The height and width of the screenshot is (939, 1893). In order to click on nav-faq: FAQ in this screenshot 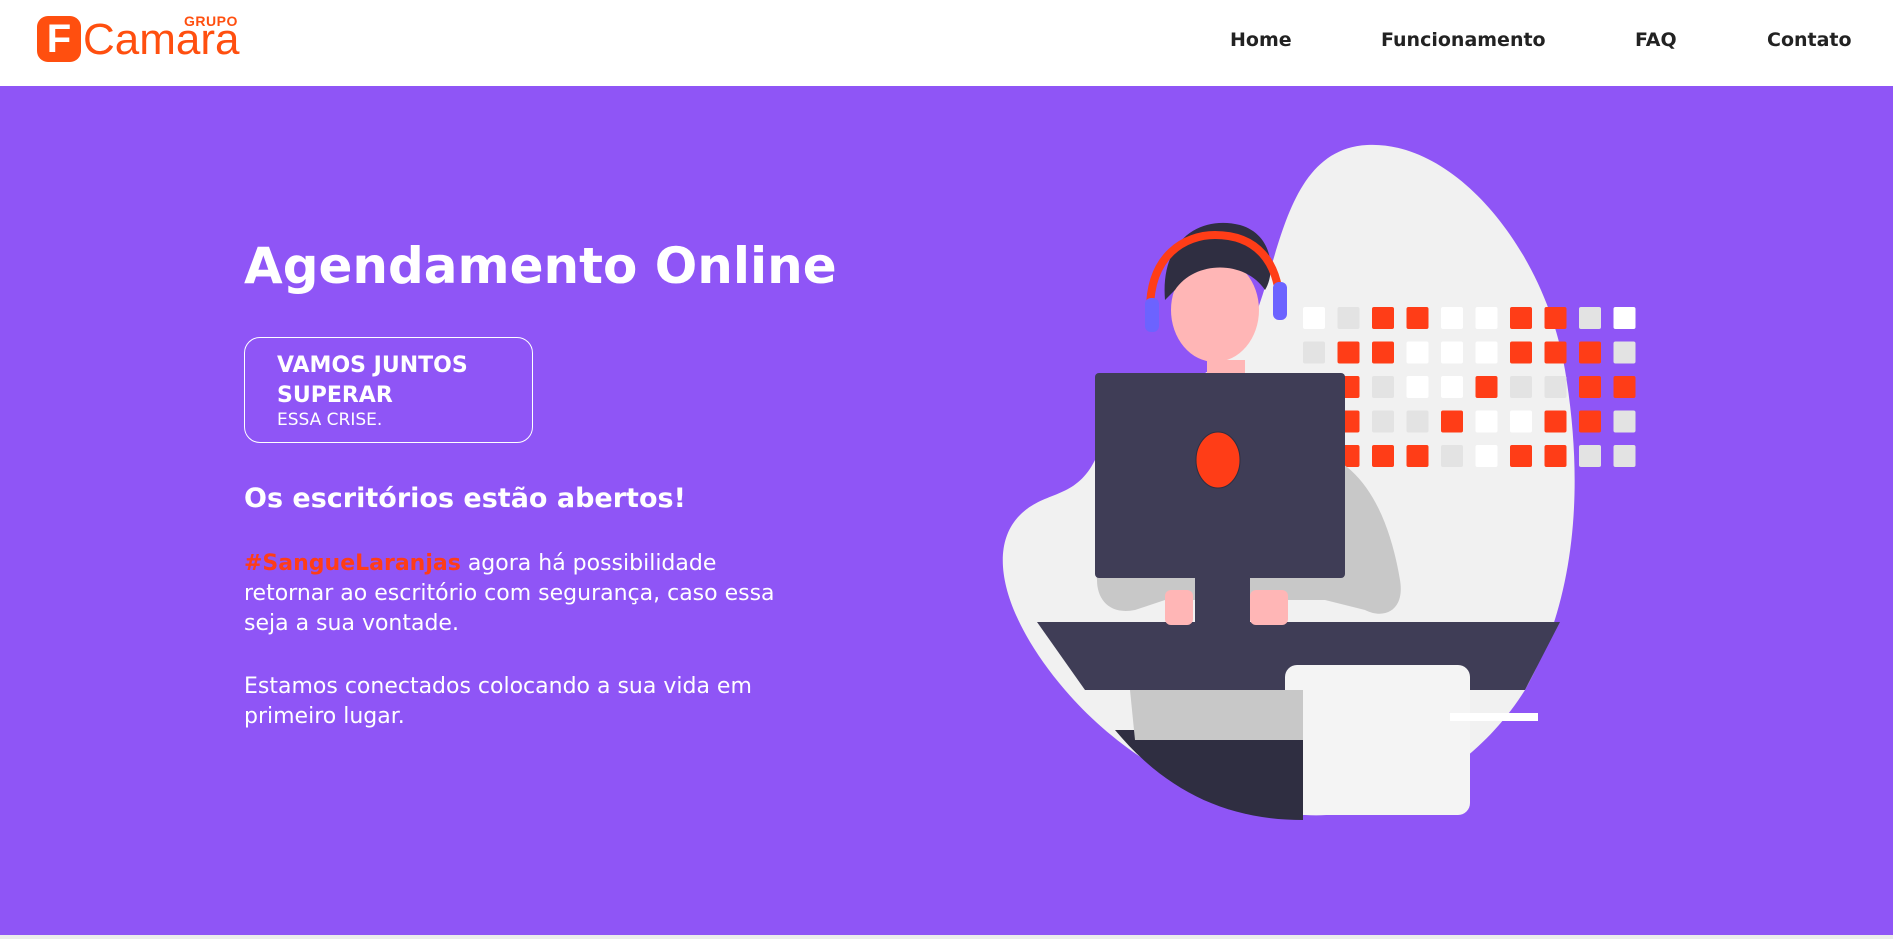, I will do `click(1656, 41)`.